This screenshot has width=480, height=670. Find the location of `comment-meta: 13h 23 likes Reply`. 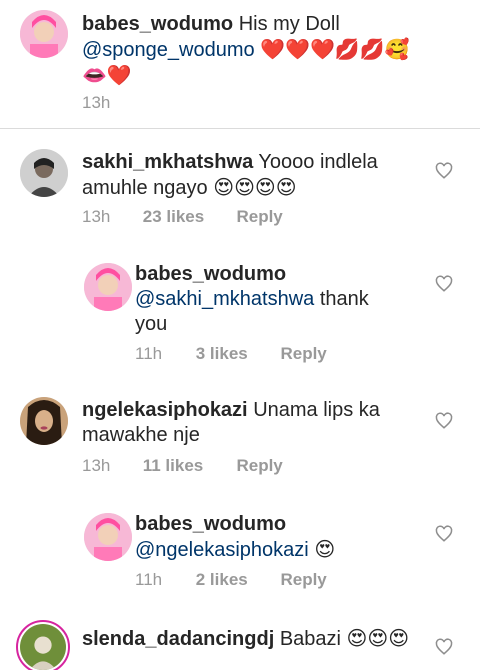

comment-meta: 13h 23 likes Reply is located at coordinates (182, 217).